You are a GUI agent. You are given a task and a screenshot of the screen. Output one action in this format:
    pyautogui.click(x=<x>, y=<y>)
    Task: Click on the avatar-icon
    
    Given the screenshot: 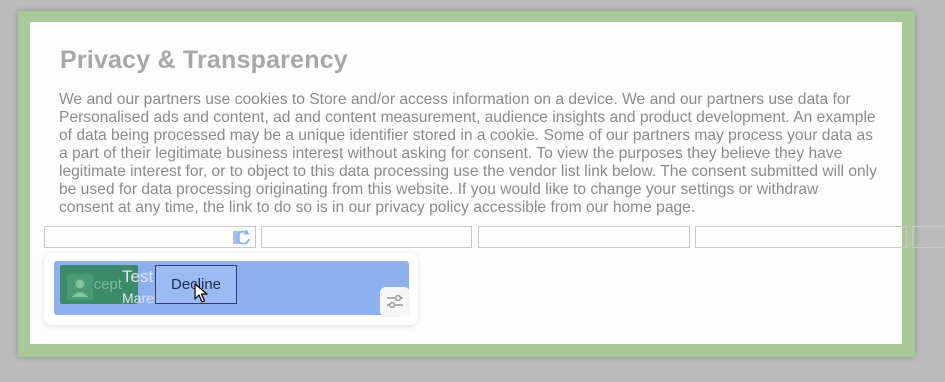 What is the action you would take?
    pyautogui.click(x=80, y=287)
    